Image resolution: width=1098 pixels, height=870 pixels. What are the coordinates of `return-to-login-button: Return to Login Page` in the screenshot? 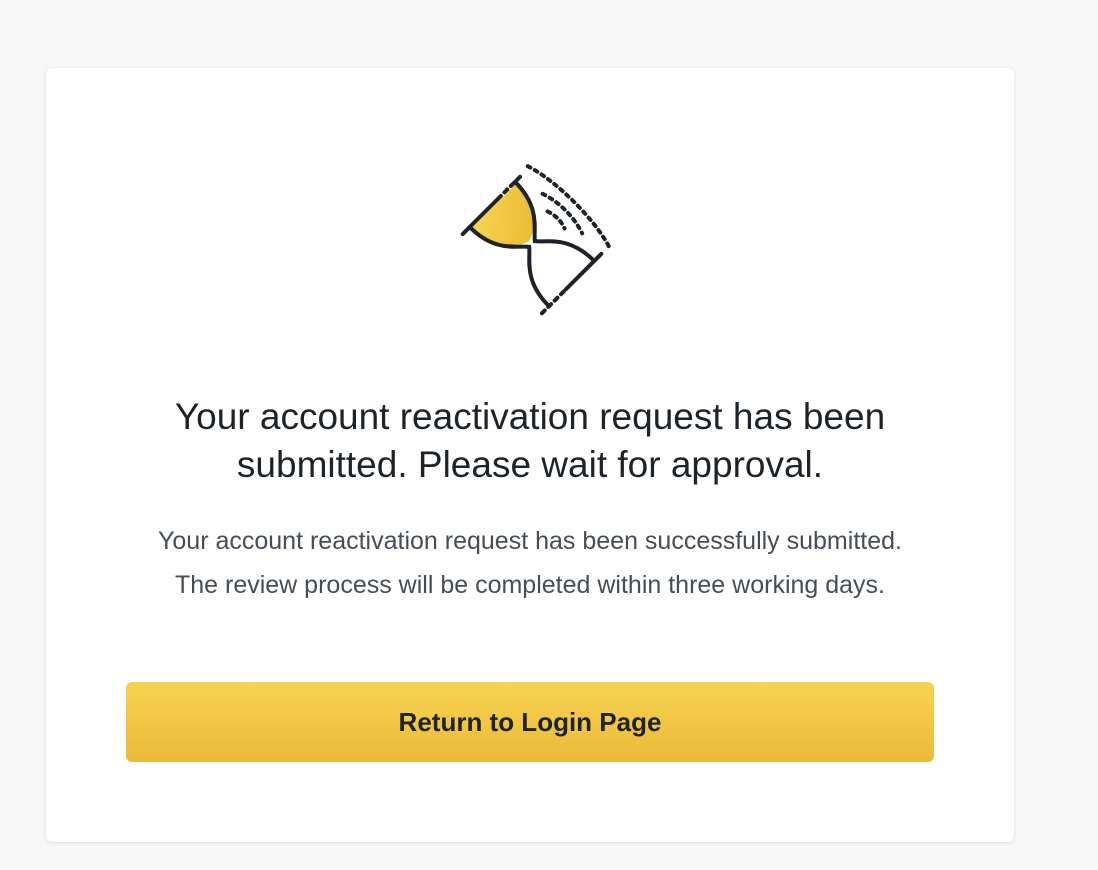 It's located at (530, 722).